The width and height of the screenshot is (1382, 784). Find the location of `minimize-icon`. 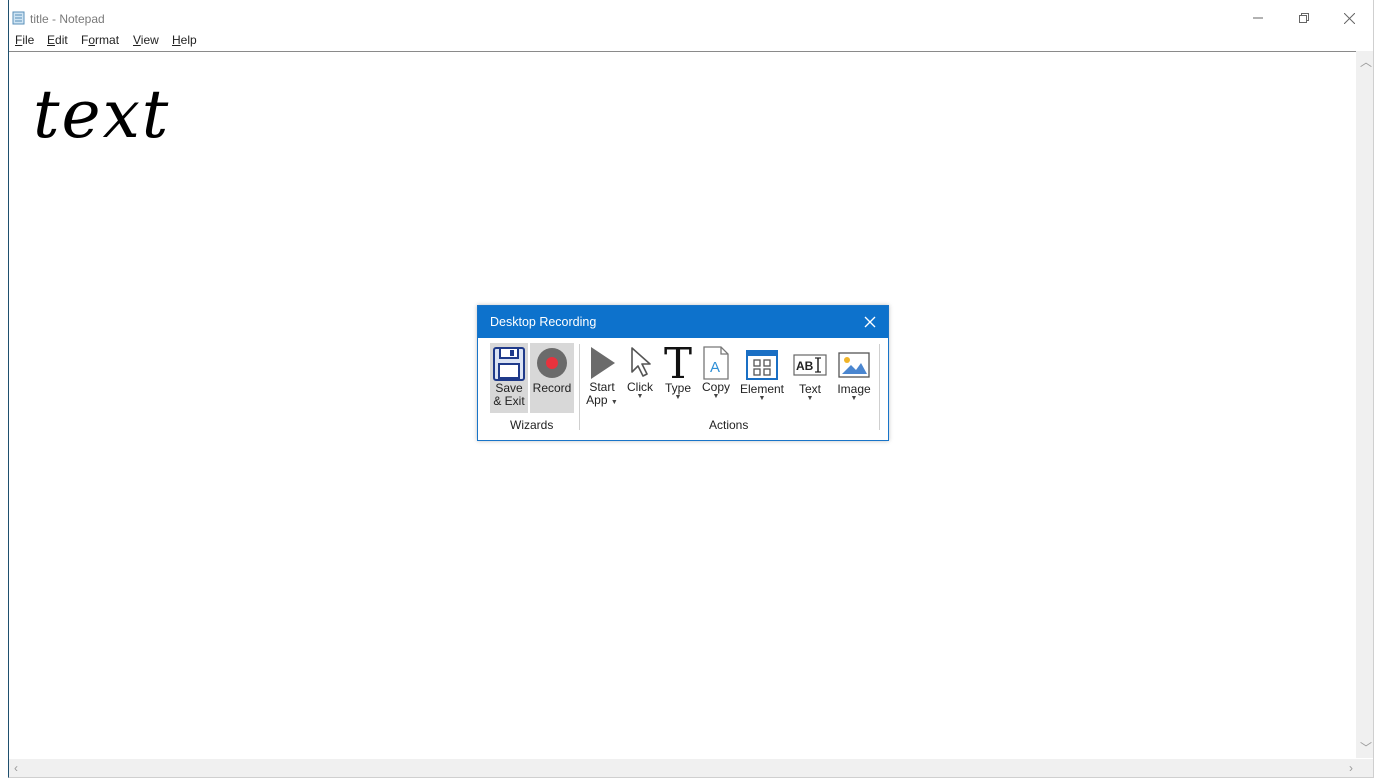

minimize-icon is located at coordinates (1258, 18).